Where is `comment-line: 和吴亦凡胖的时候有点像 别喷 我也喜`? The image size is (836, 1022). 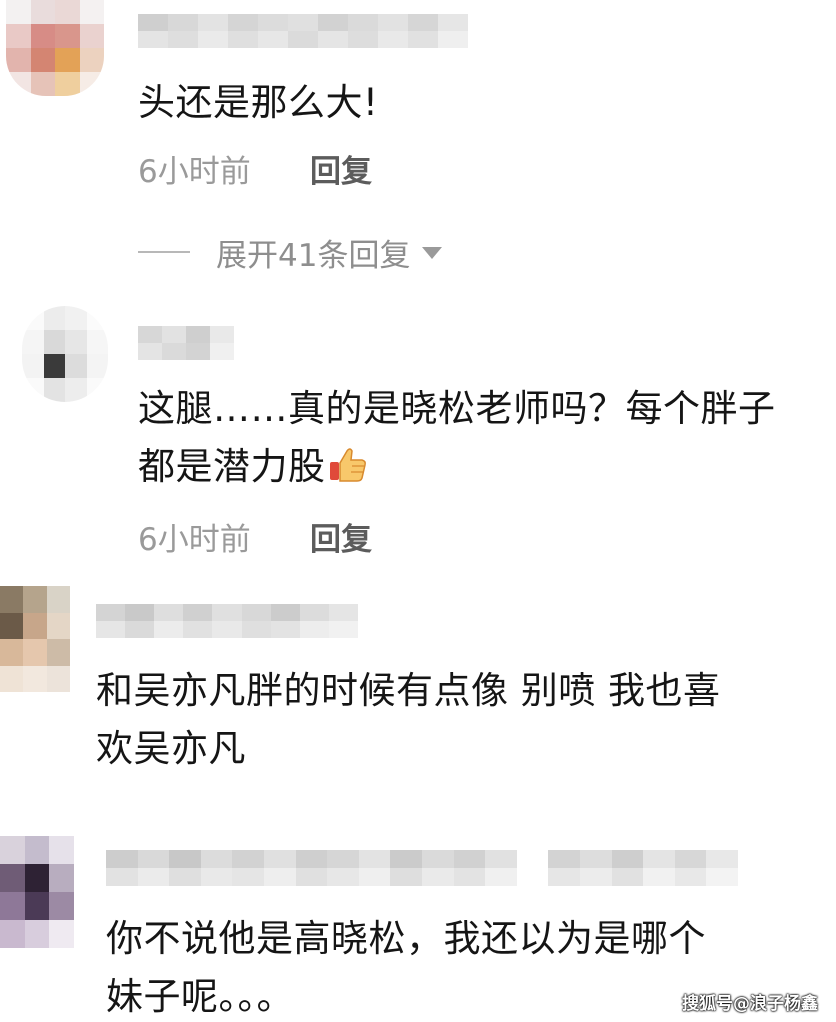 comment-line: 和吴亦凡胖的时候有点像 别喷 我也喜 is located at coordinates (408, 690).